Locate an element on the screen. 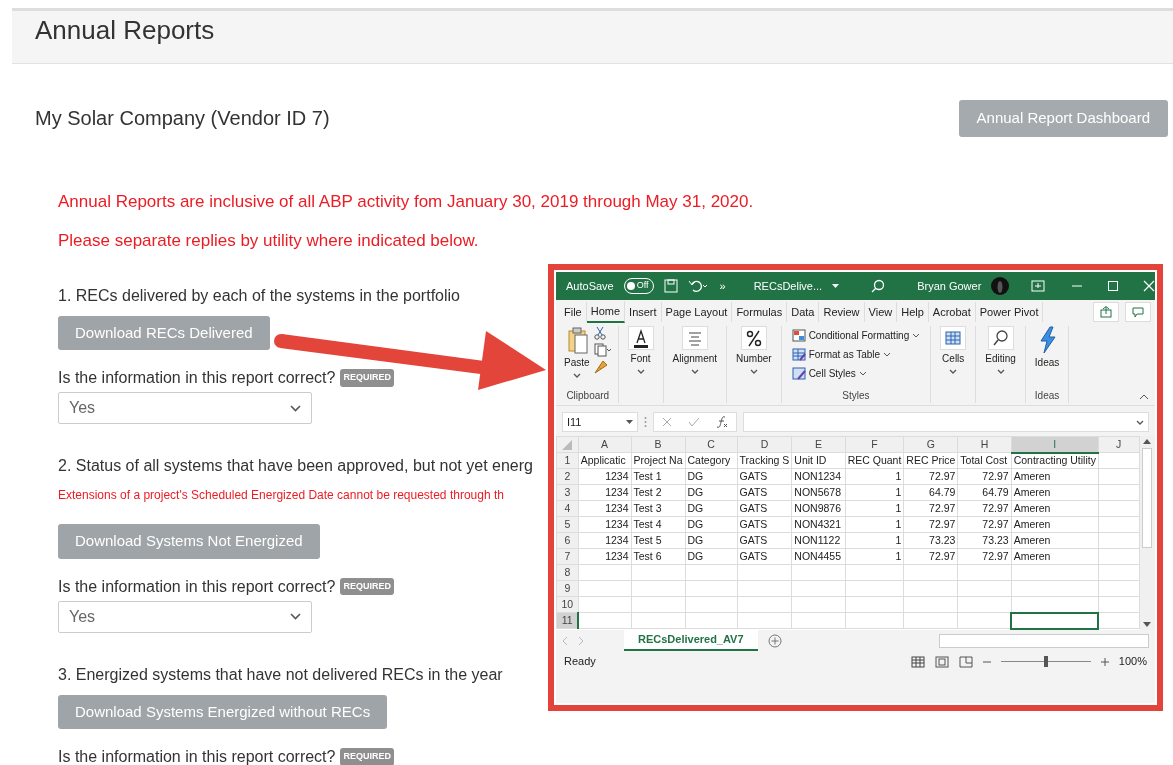  style-menu-item: Cell Styles is located at coordinates (829, 373).